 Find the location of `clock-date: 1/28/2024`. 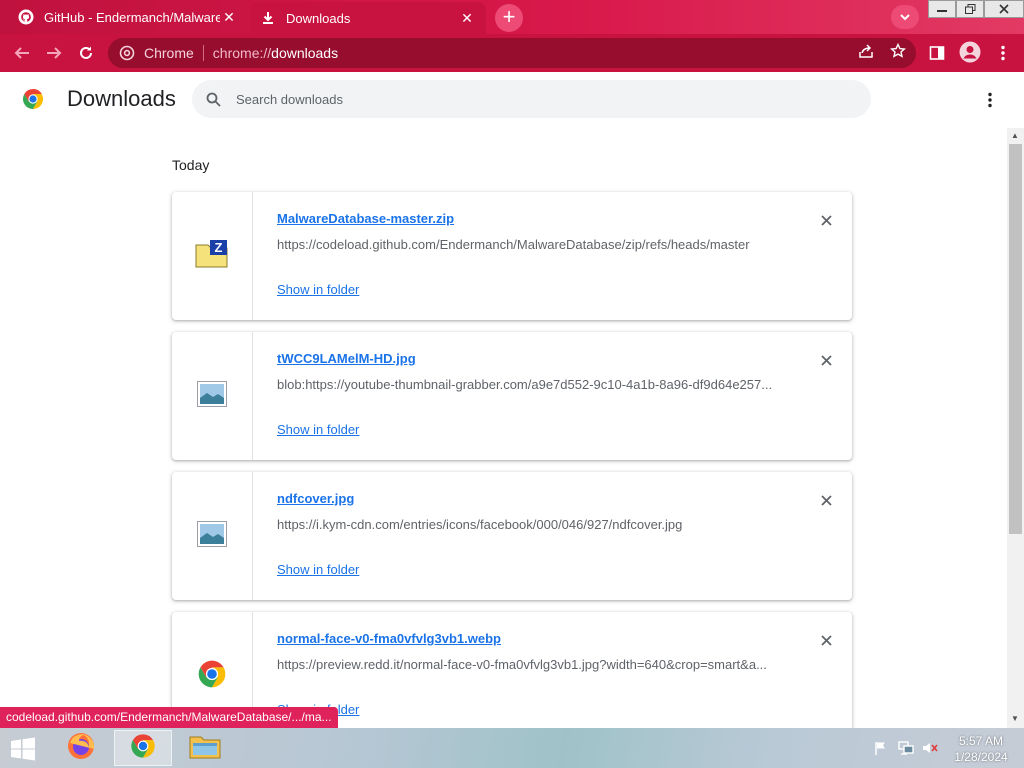

clock-date: 1/28/2024 is located at coordinates (981, 757).